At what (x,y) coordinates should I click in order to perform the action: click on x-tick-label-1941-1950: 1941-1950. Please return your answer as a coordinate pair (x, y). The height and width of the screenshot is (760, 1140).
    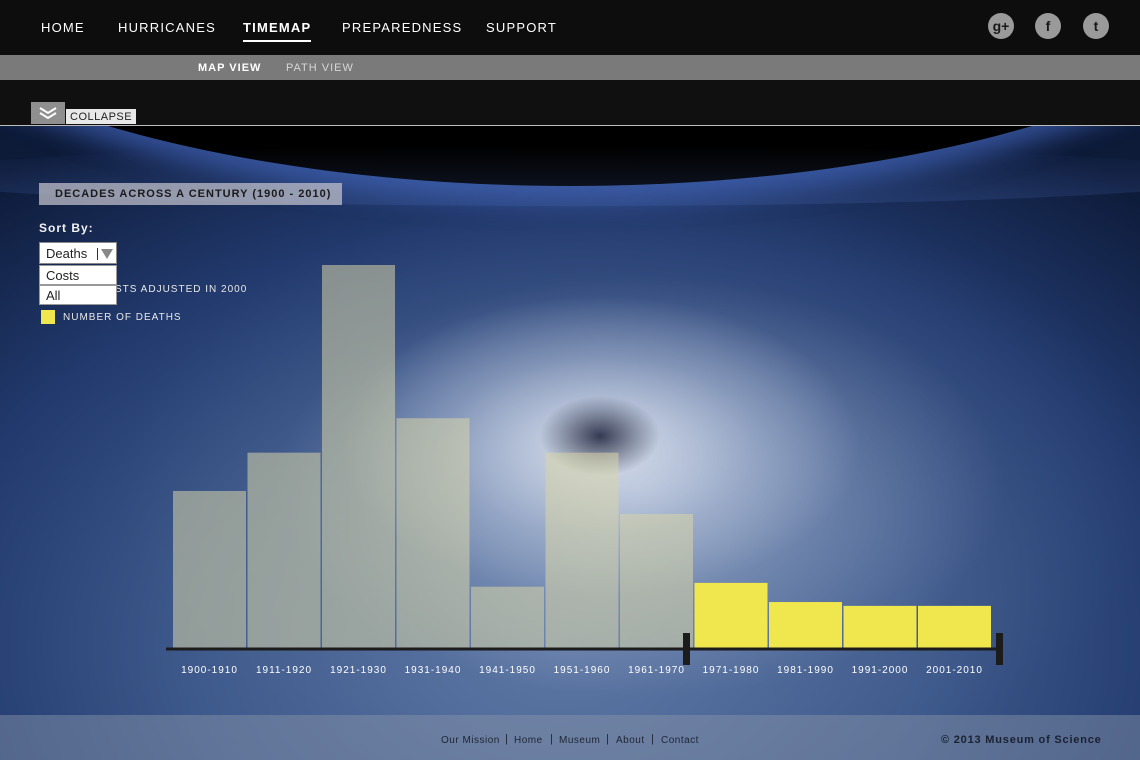
    Looking at the image, I should click on (507, 670).